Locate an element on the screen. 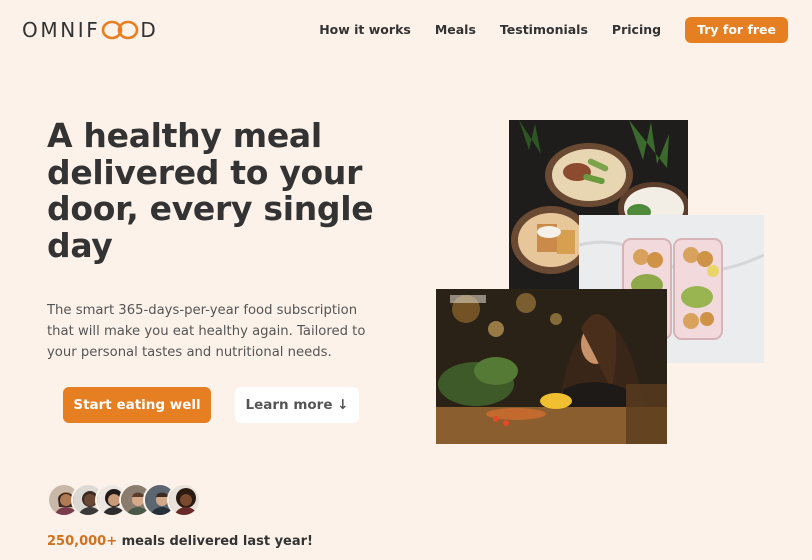 The image size is (812, 560). double-loop-icon is located at coordinates (120, 30).